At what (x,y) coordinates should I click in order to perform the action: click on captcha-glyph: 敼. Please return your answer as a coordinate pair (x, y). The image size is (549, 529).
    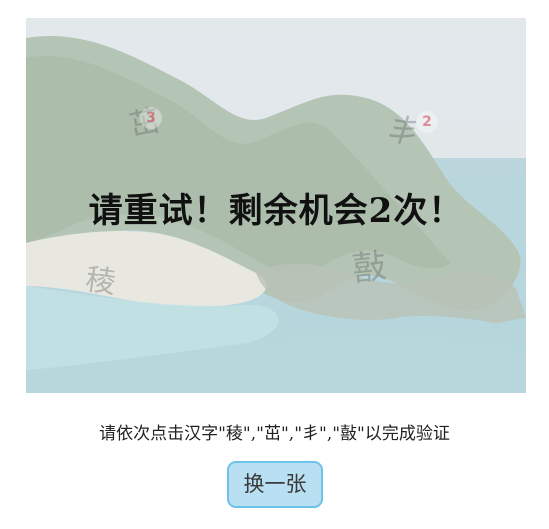
    Looking at the image, I should click on (369, 264).